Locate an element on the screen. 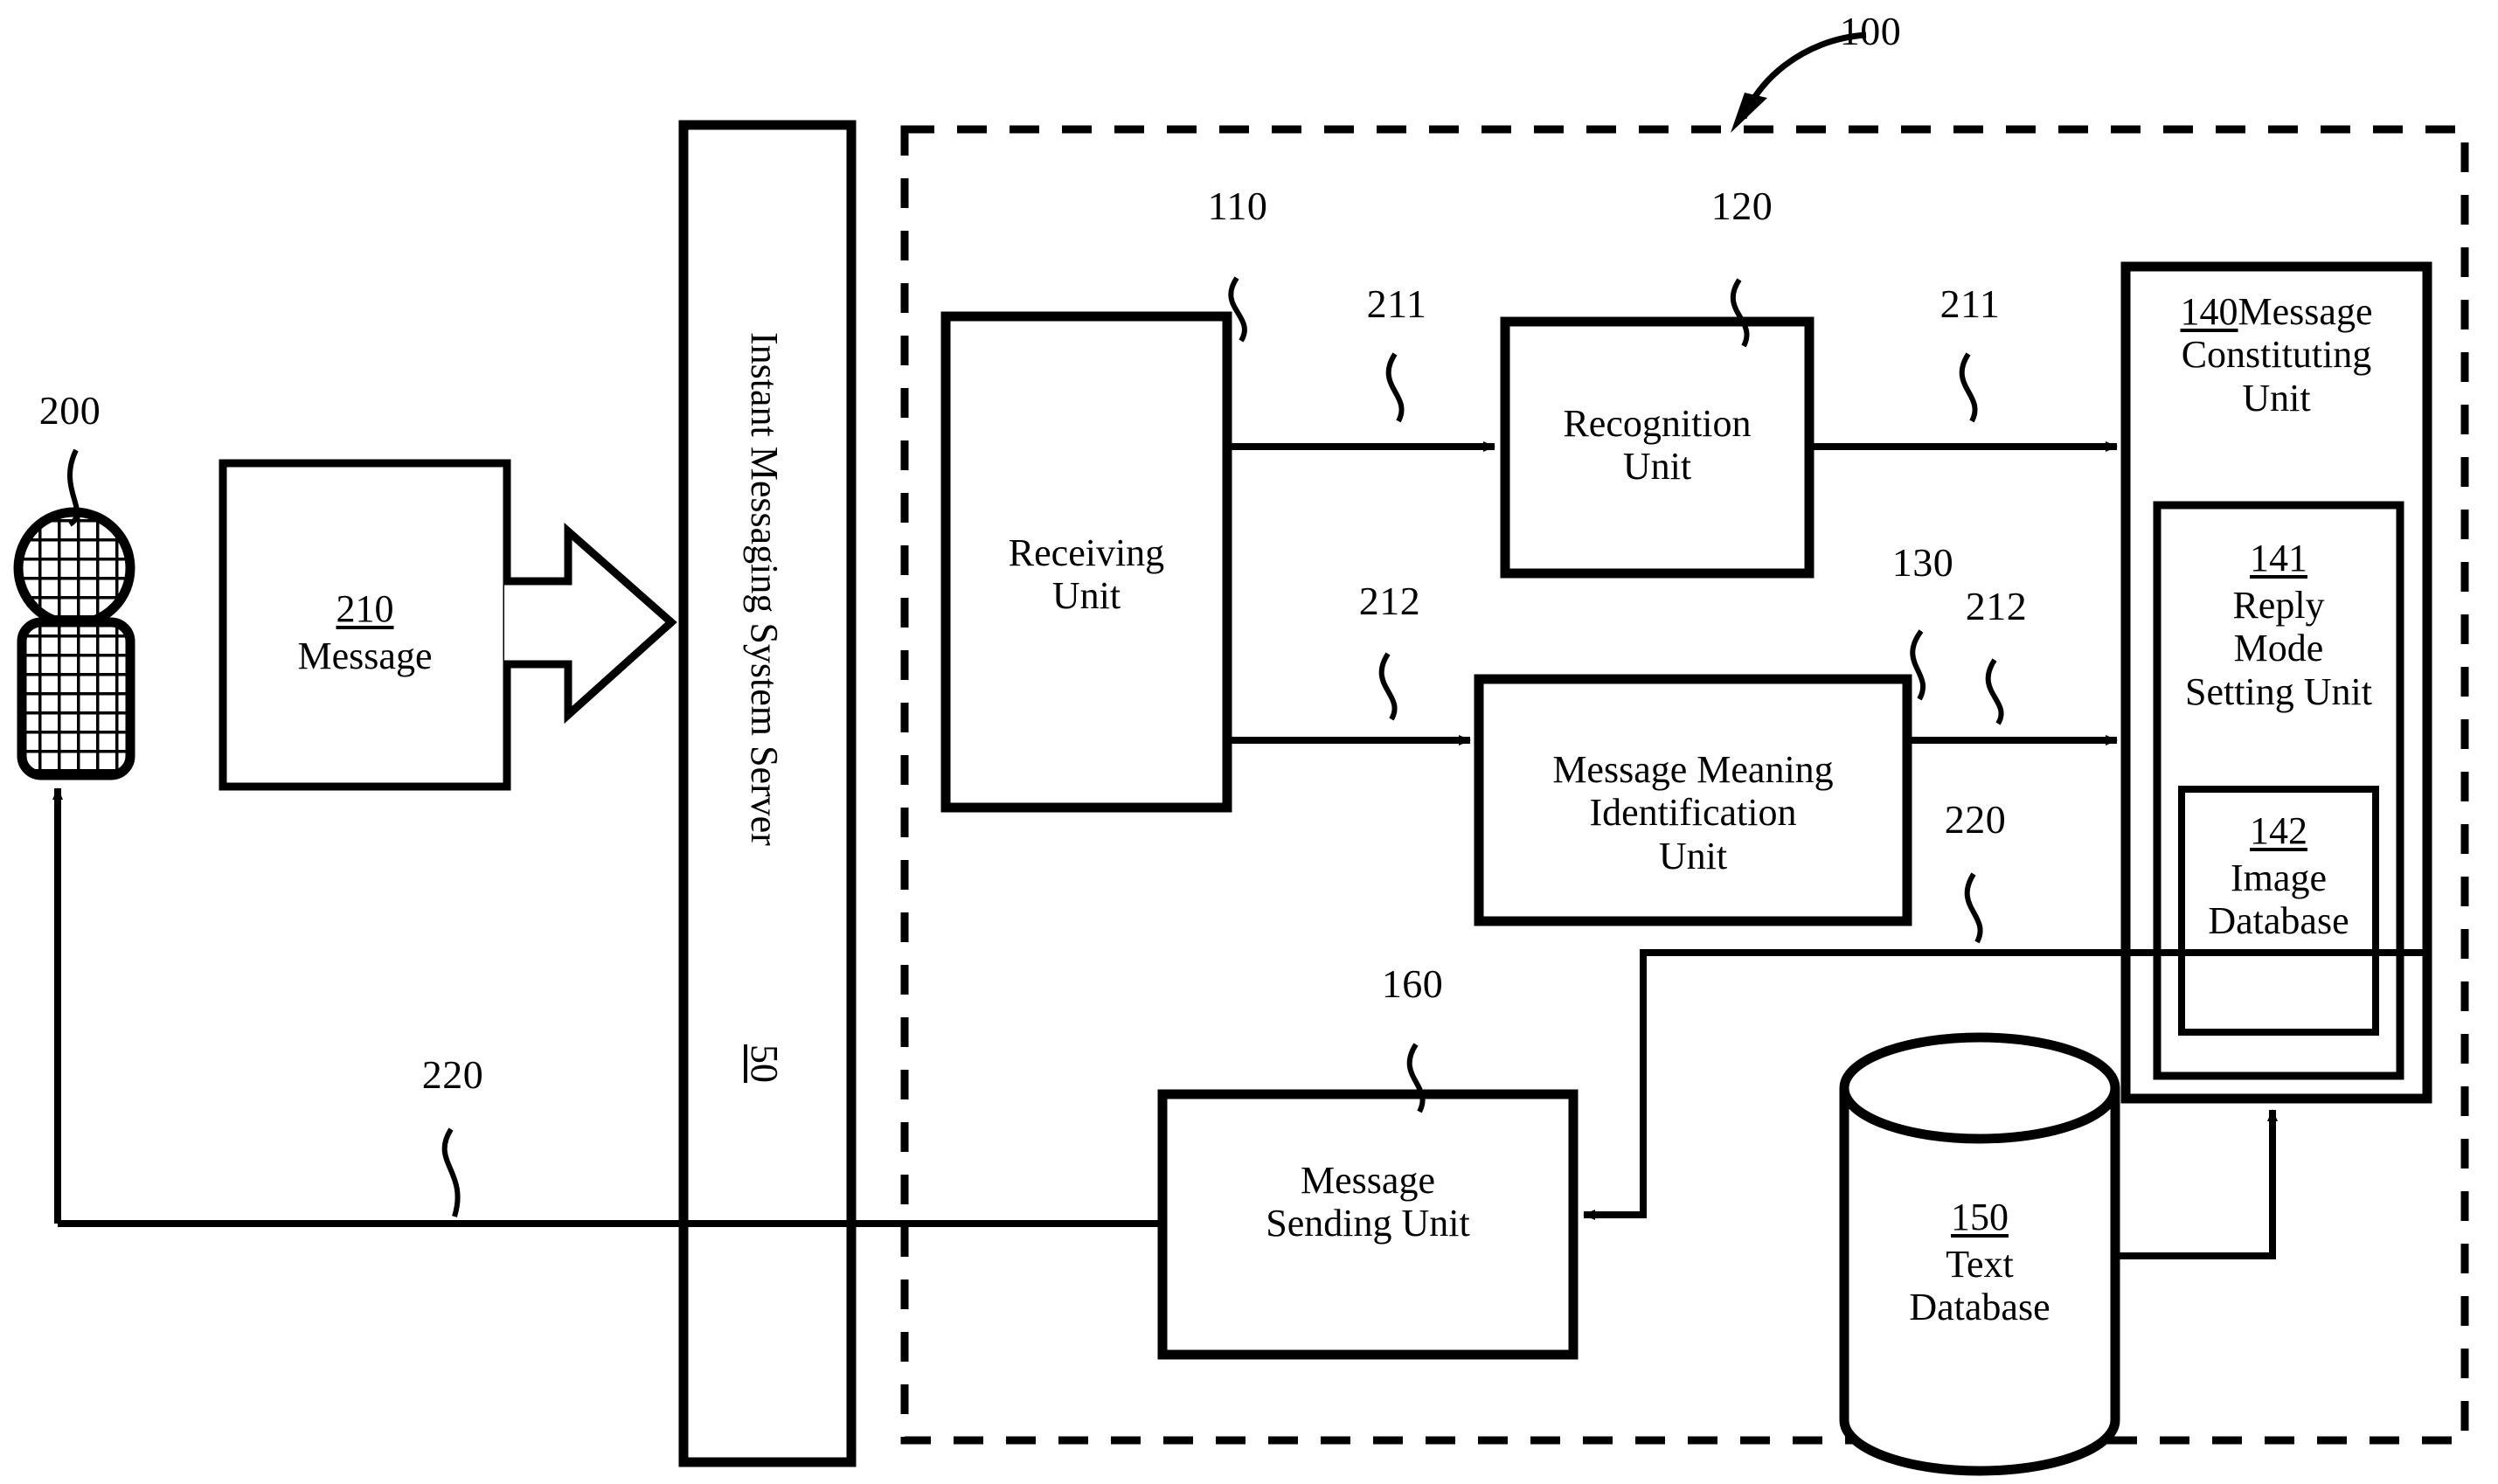  user-figure-icon is located at coordinates (74, 614).